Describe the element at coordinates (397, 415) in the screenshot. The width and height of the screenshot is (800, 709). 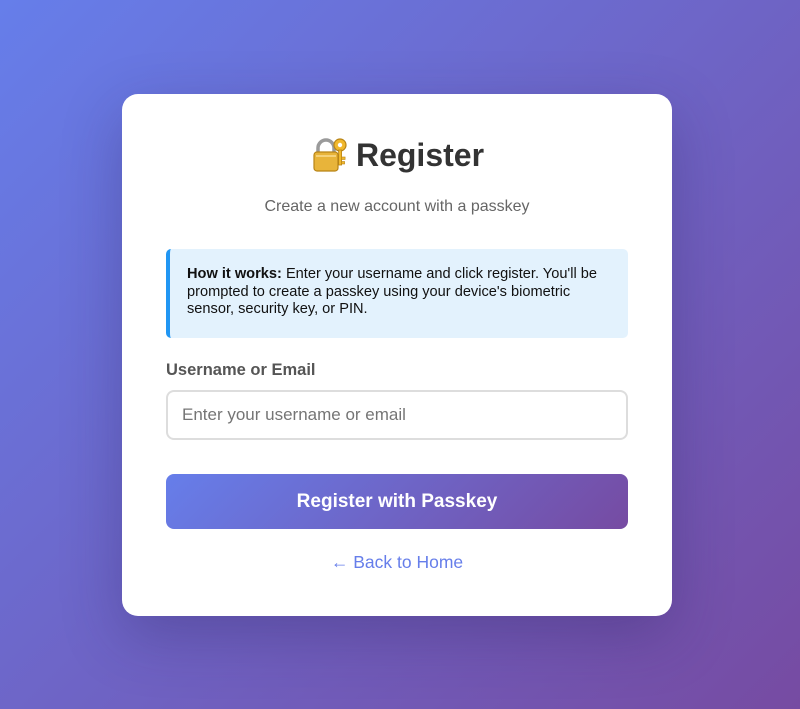
I see `username-input` at that location.